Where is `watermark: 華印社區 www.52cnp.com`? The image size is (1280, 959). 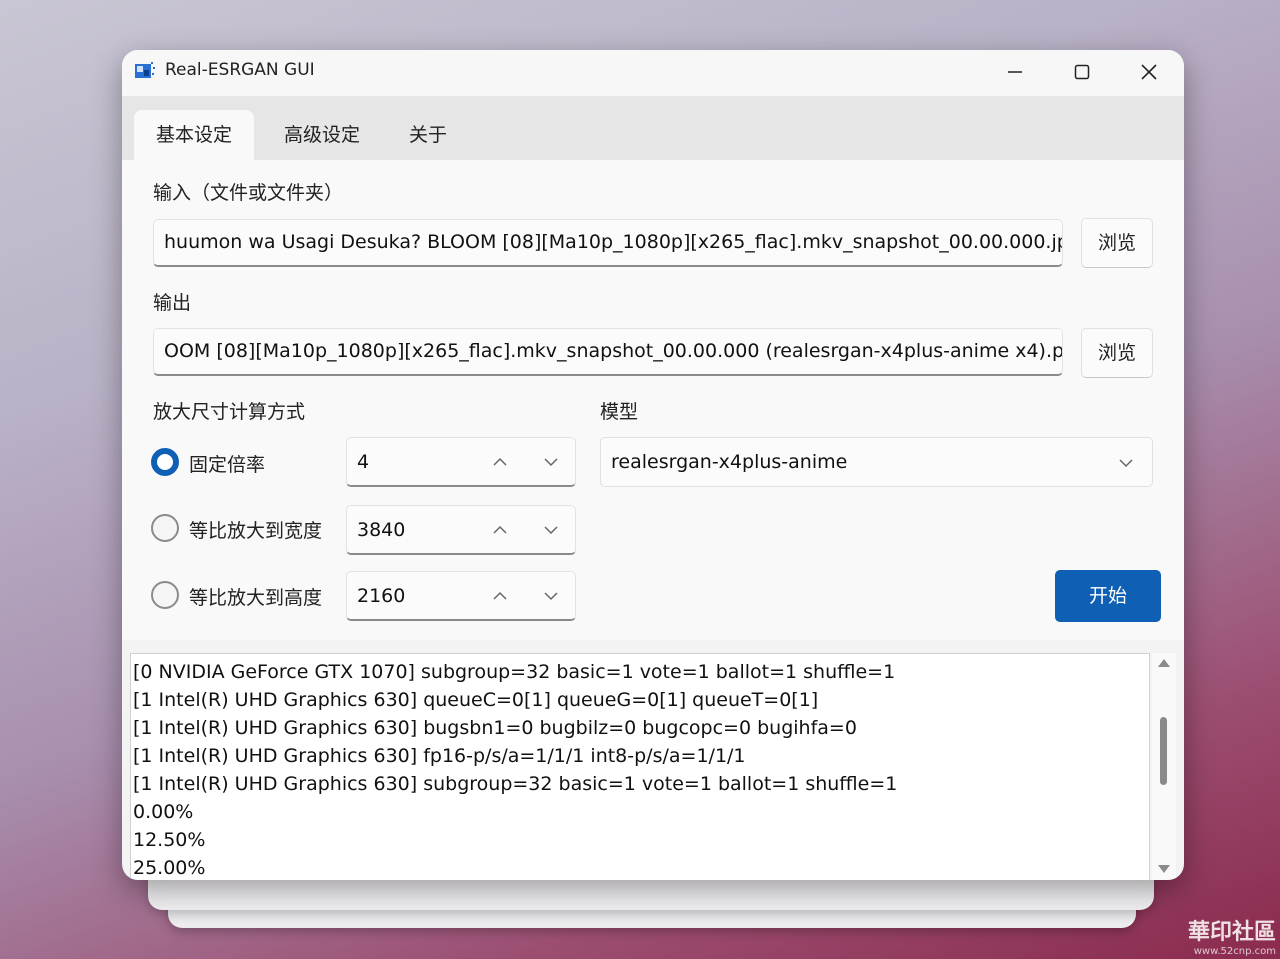 watermark: 華印社區 www.52cnp.com is located at coordinates (1232, 935).